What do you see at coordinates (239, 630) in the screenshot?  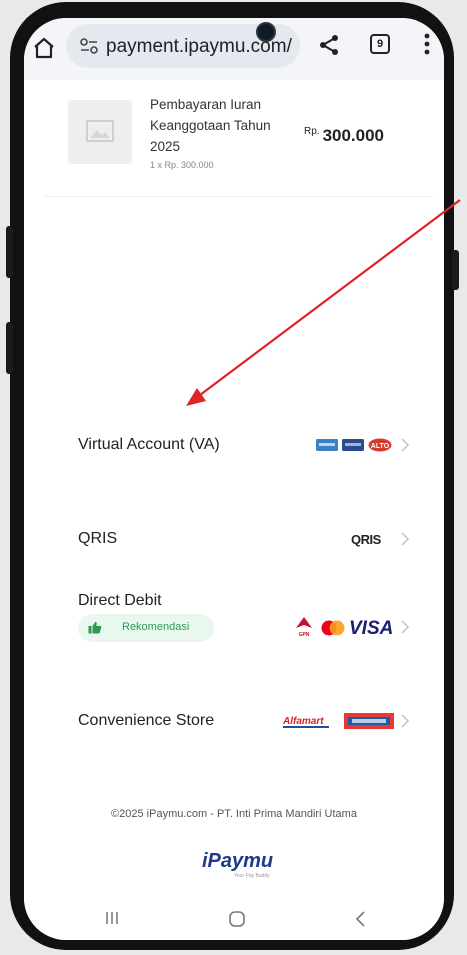 I see `payment-method-direct-debit: Direct Debit Rekomendasi GPN VISA` at bounding box center [239, 630].